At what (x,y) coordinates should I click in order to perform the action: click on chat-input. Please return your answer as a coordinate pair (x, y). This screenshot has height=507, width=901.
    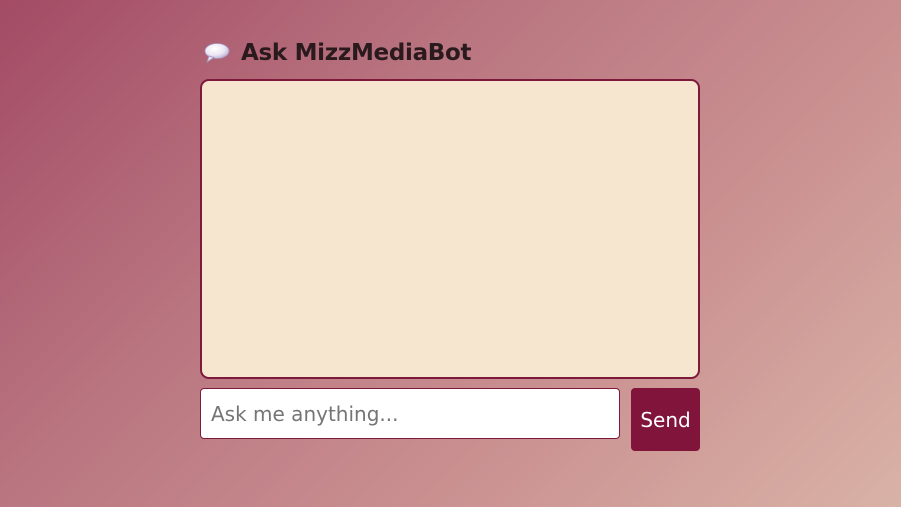
    Looking at the image, I should click on (410, 413).